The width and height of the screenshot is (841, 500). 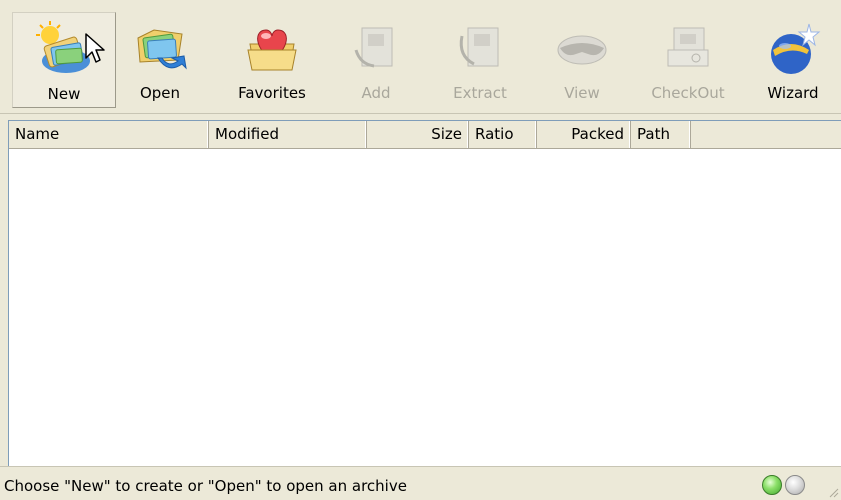 What do you see at coordinates (772, 485) in the screenshot?
I see `status-led-green-icon` at bounding box center [772, 485].